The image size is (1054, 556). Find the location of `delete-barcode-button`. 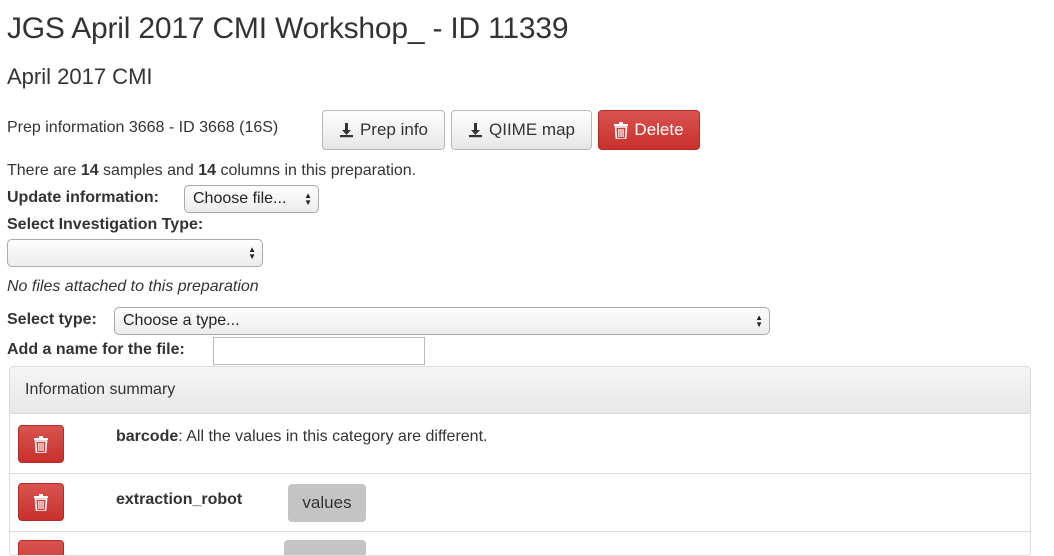

delete-barcode-button is located at coordinates (41, 444).